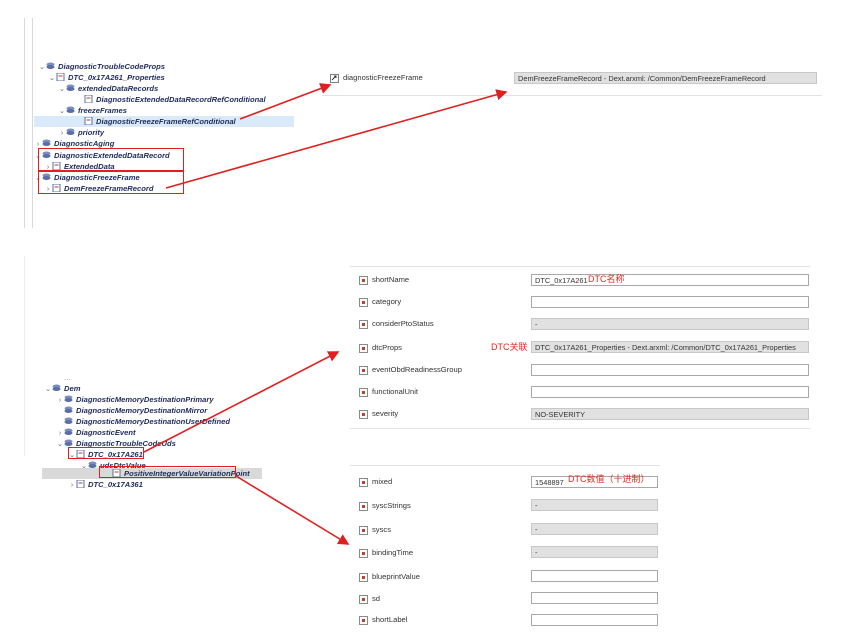  Describe the element at coordinates (241, 402) in the screenshot. I see `arrow-dtc-props` at that location.